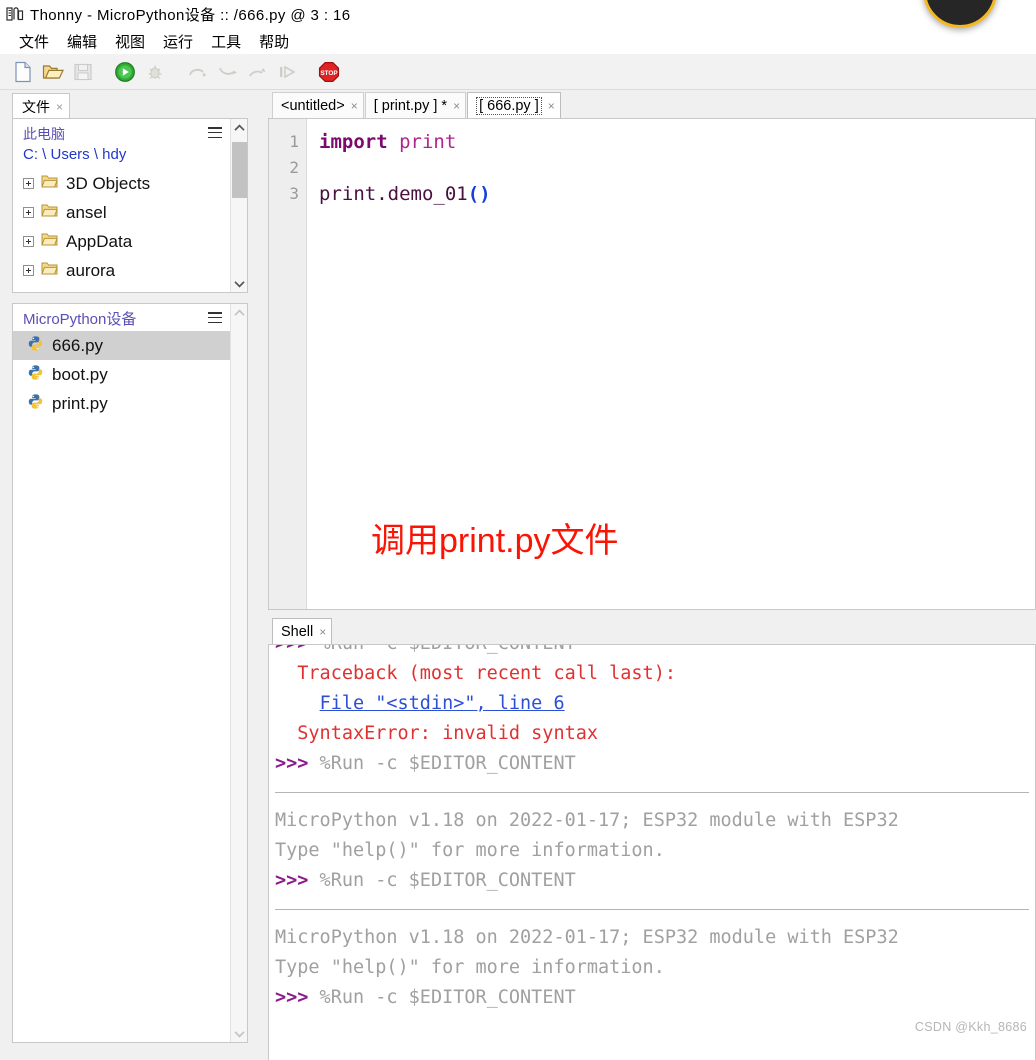 The width and height of the screenshot is (1036, 1060). Describe the element at coordinates (41, 106) in the screenshot. I see `tab-files: 文件 ×` at that location.